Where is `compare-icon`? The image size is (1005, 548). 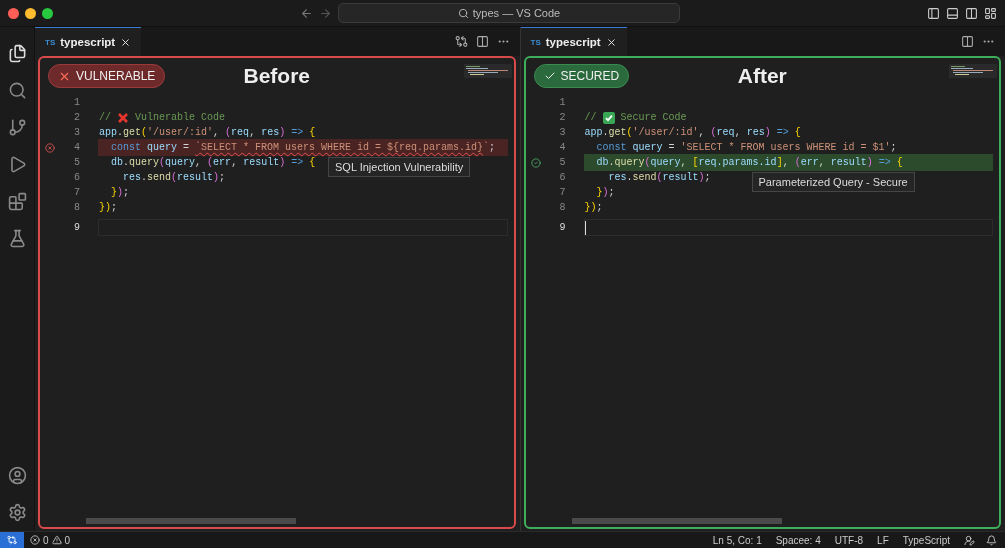 compare-icon is located at coordinates (461, 41).